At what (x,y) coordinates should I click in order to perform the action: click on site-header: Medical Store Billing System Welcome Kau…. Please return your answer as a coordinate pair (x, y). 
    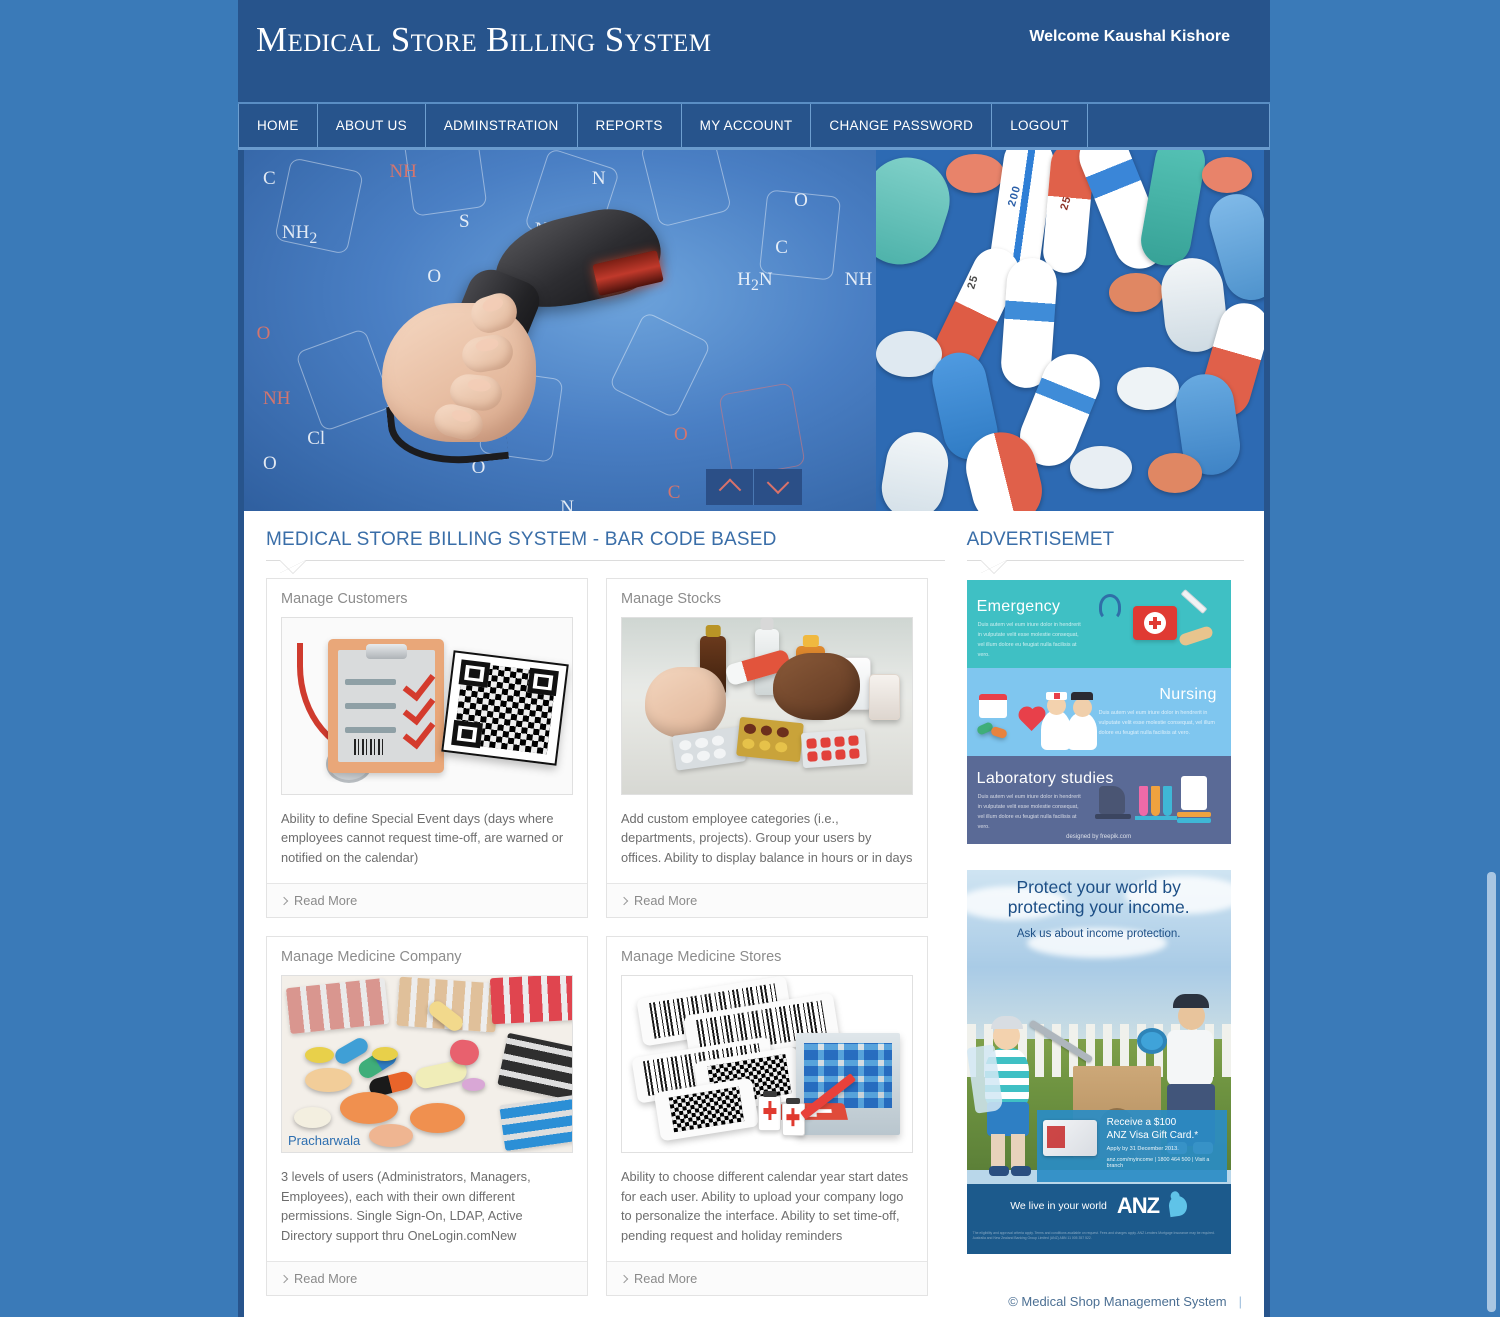
    Looking at the image, I should click on (754, 52).